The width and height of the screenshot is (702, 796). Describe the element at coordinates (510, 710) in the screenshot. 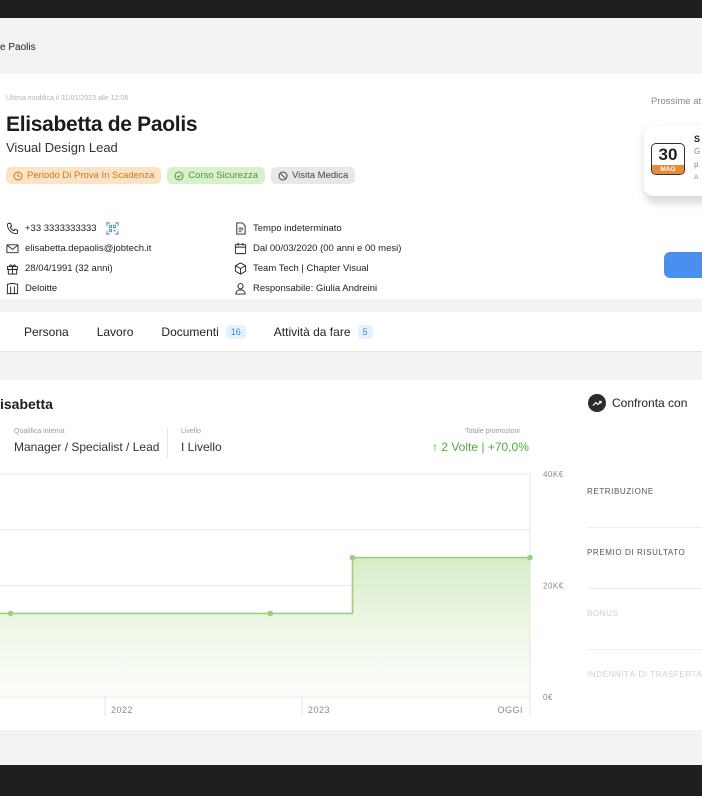

I see `x-tick-label: OGGI` at that location.